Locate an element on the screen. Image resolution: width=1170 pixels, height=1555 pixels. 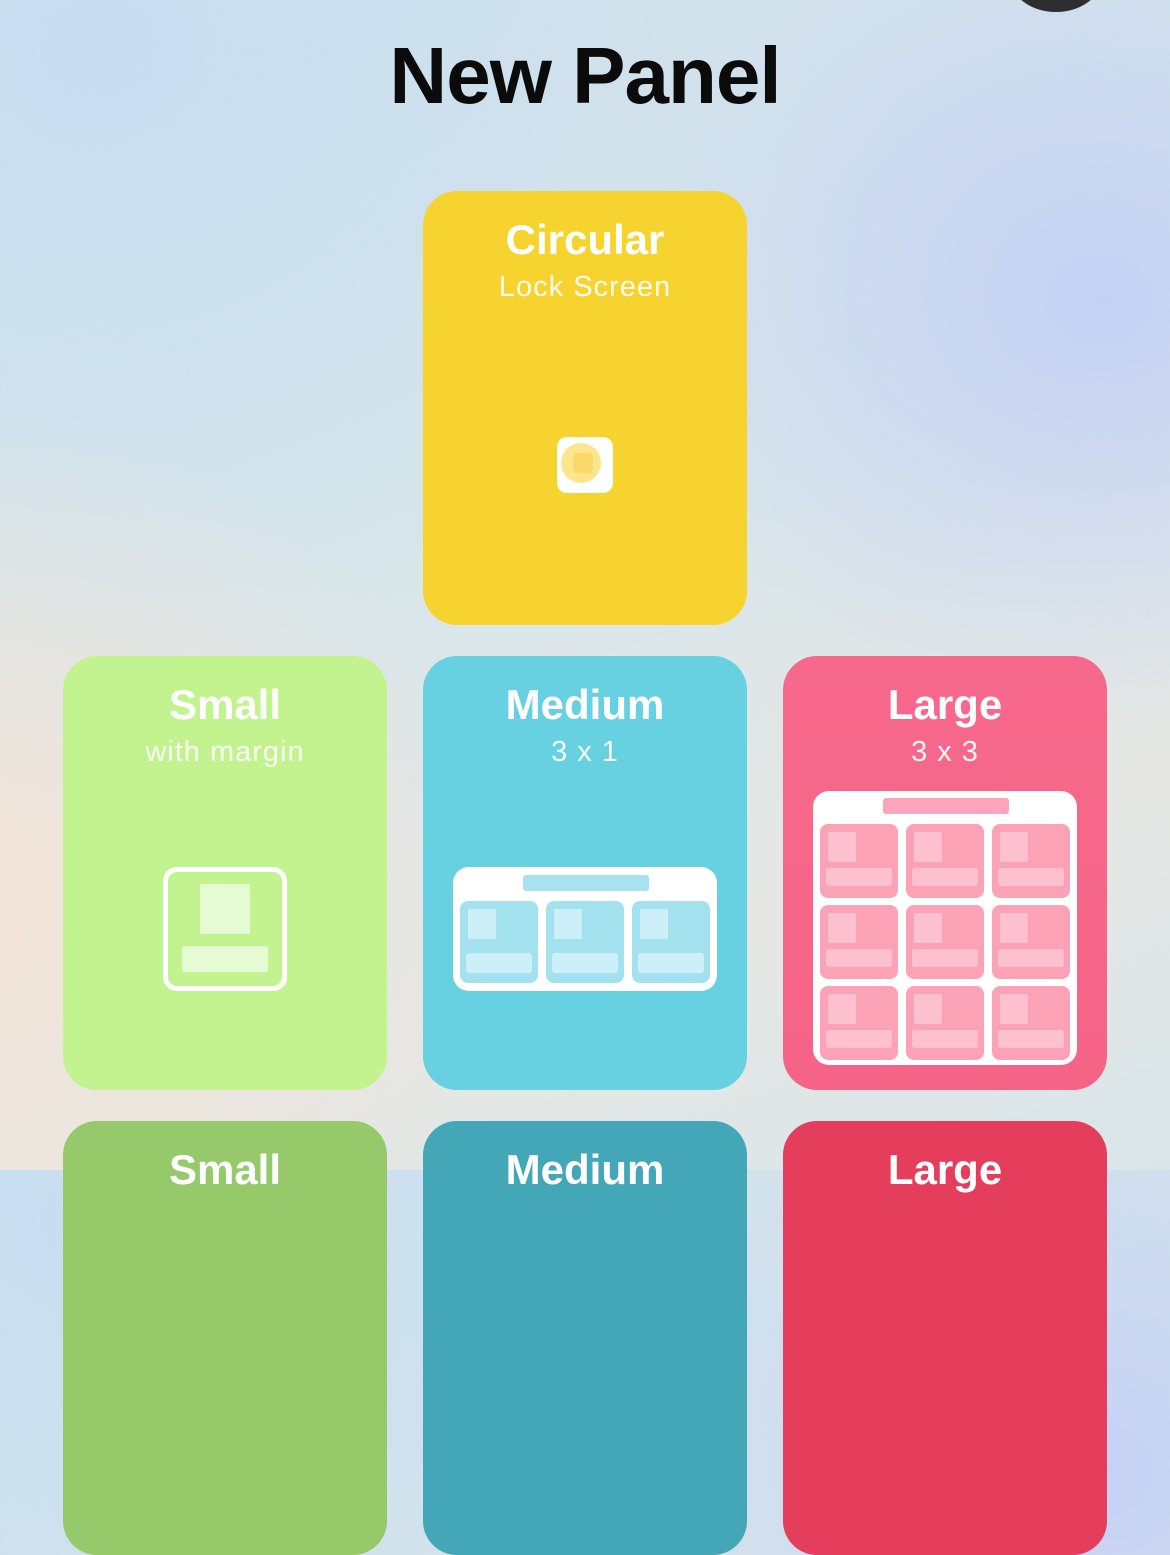
panel-option-circular: Circular Lock Screen is located at coordinates (585, 408).